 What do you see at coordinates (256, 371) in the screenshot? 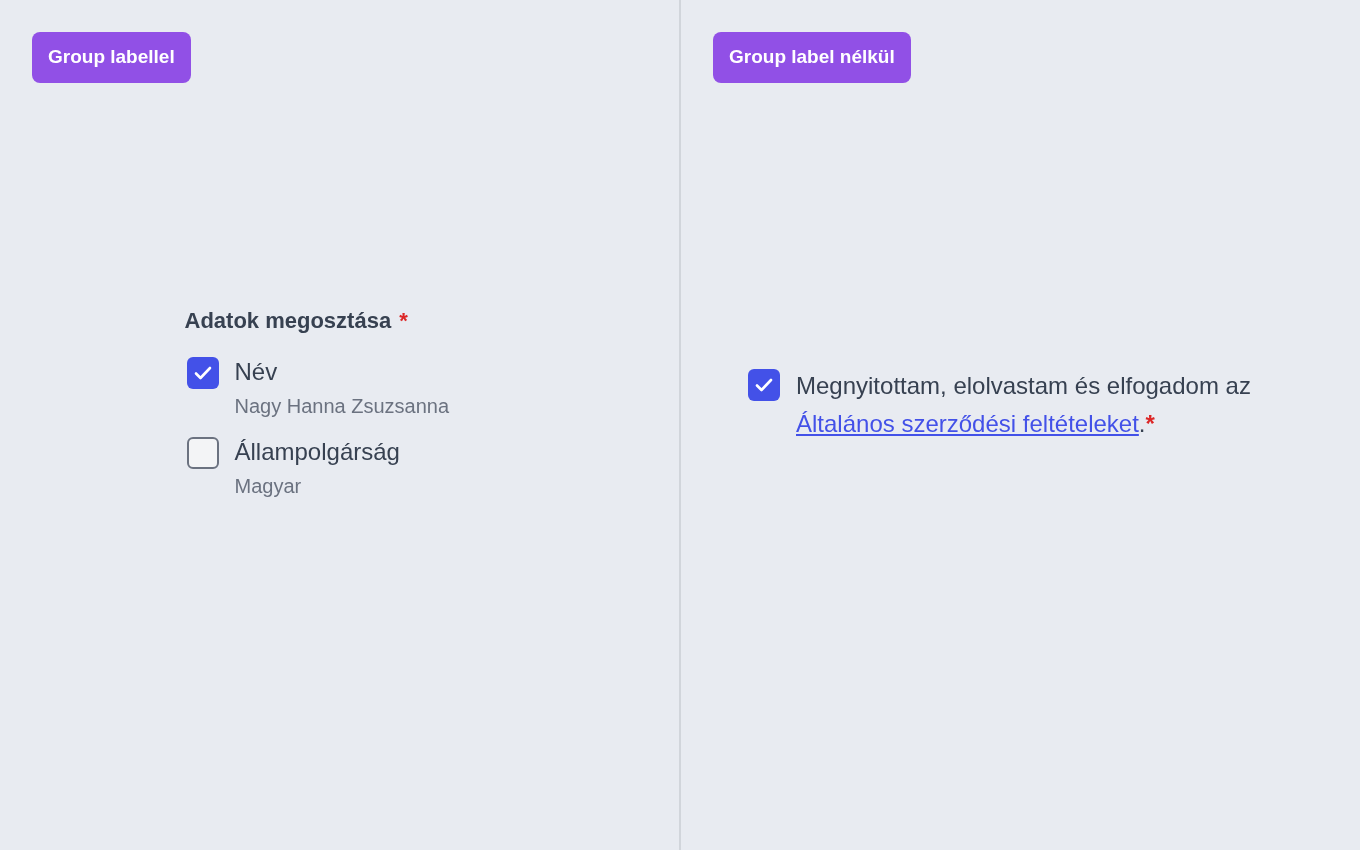
I see `option-label: Név` at bounding box center [256, 371].